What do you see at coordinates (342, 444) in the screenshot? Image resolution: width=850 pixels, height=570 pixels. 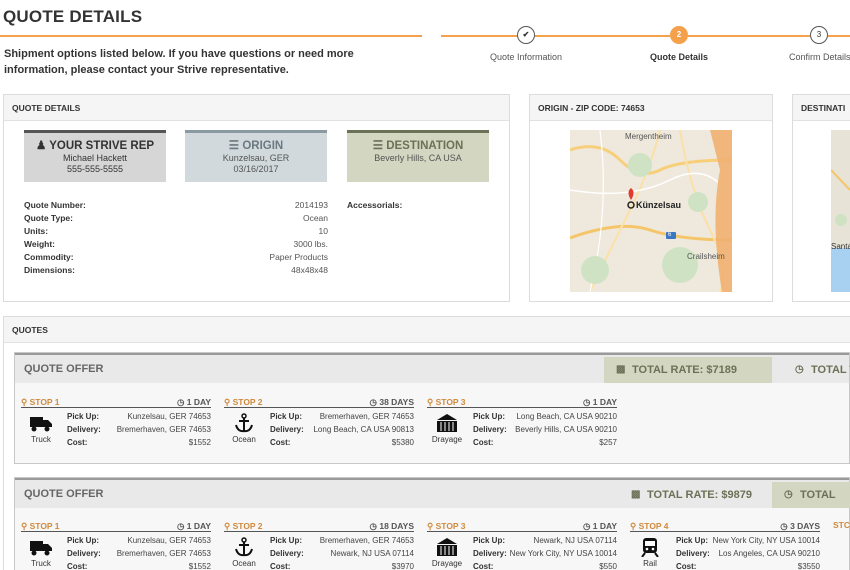 I see `cost-row: Cost: $5380` at bounding box center [342, 444].